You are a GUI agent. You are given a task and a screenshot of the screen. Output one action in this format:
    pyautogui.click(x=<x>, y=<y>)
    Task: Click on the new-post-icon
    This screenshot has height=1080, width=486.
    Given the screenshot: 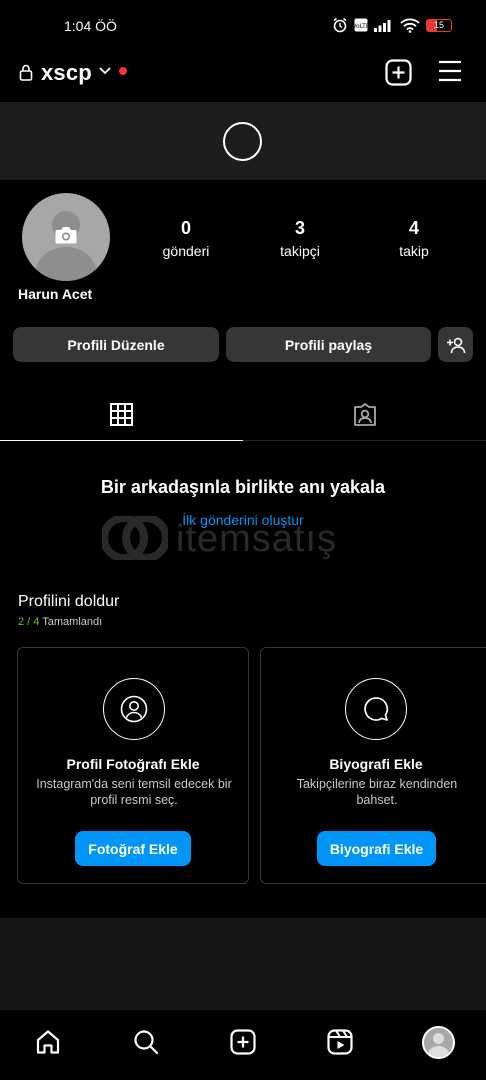 What is the action you would take?
    pyautogui.click(x=398, y=72)
    